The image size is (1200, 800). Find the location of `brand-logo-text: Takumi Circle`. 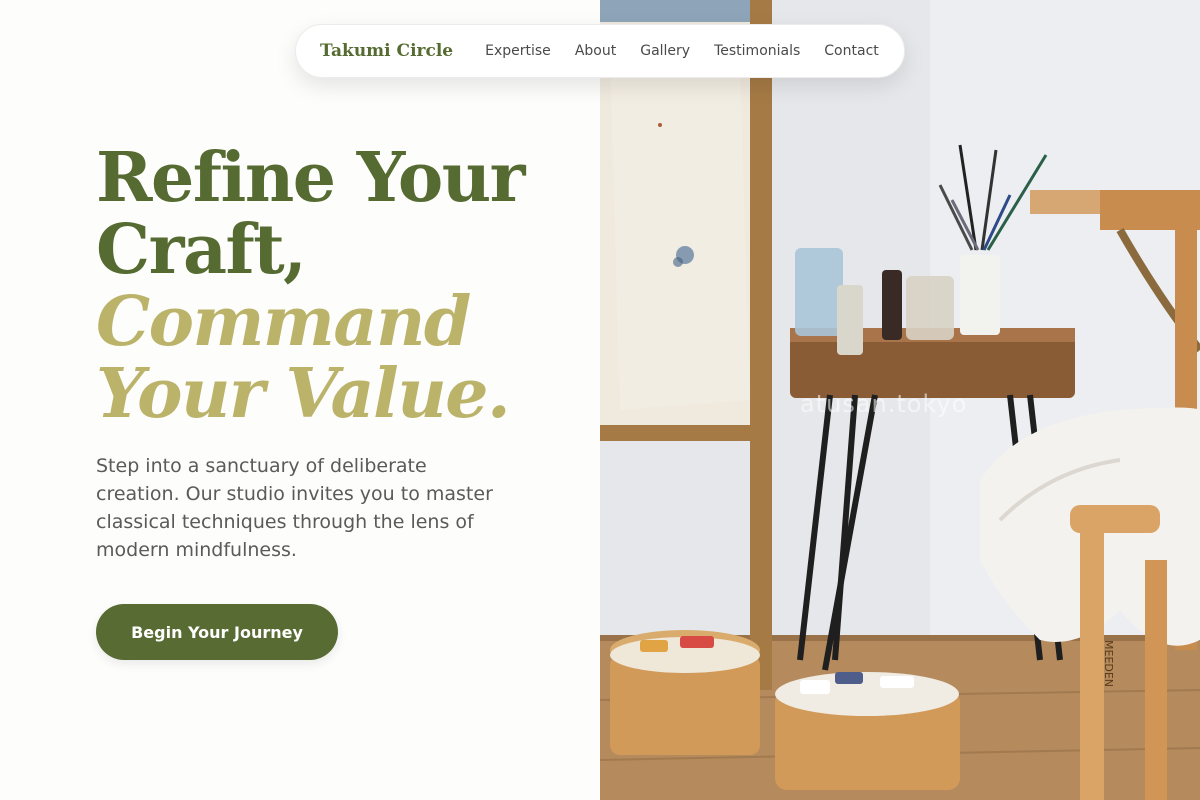

brand-logo-text: Takumi Circle is located at coordinates (386, 51).